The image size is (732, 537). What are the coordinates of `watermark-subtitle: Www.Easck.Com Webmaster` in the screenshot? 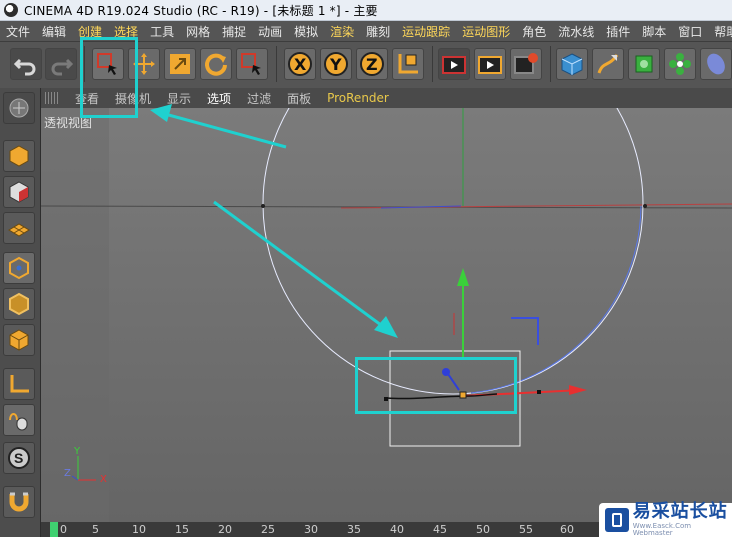 It's located at (662, 529).